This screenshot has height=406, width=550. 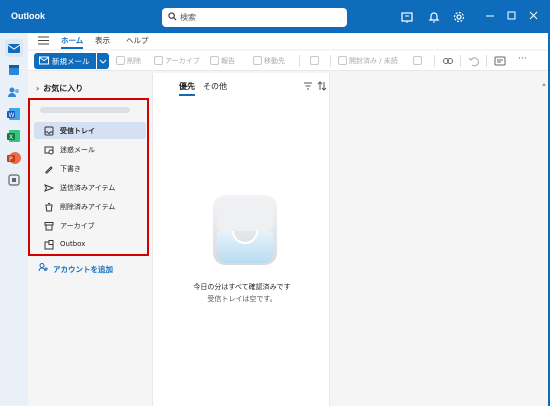 What do you see at coordinates (434, 17) in the screenshot?
I see `bell-icon` at bounding box center [434, 17].